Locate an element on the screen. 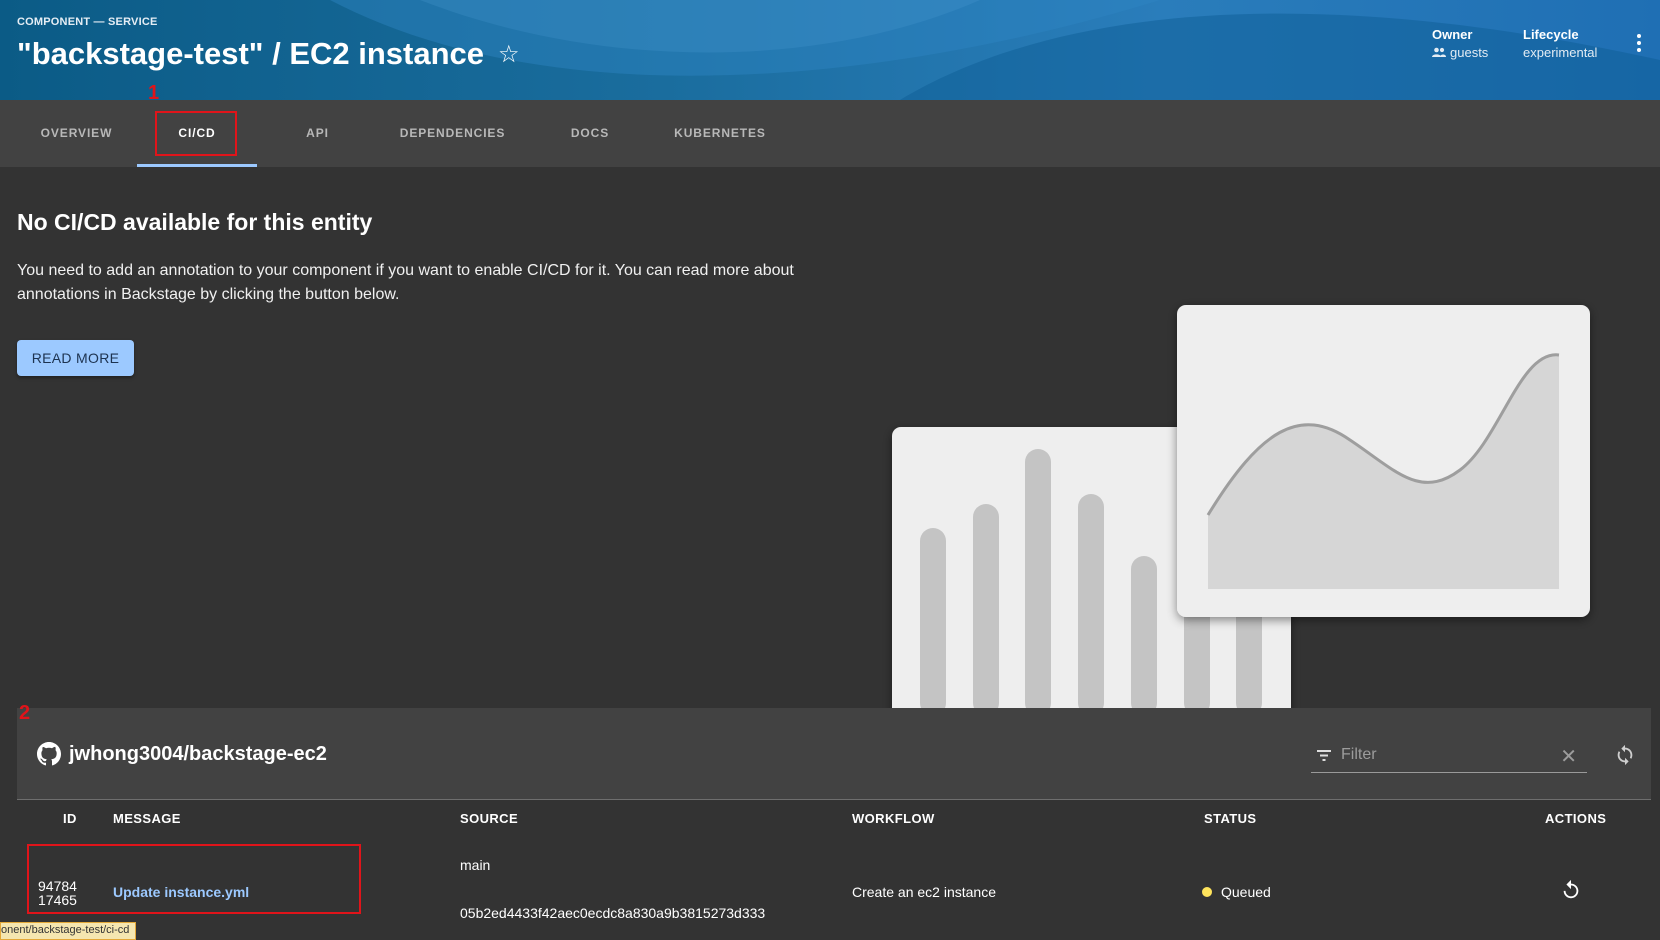 This screenshot has width=1660, height=940. refresh-icon is located at coordinates (1625, 755).